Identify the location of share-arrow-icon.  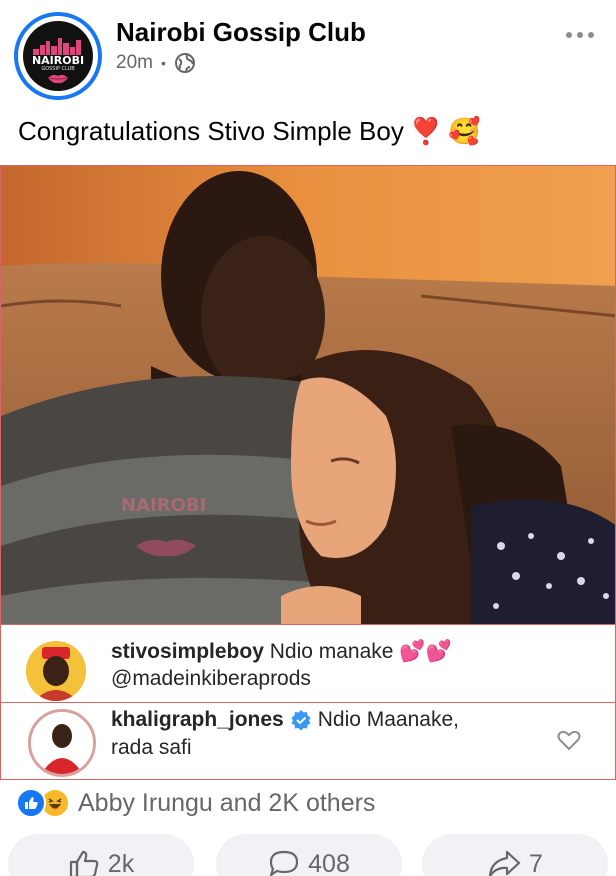
(504, 863).